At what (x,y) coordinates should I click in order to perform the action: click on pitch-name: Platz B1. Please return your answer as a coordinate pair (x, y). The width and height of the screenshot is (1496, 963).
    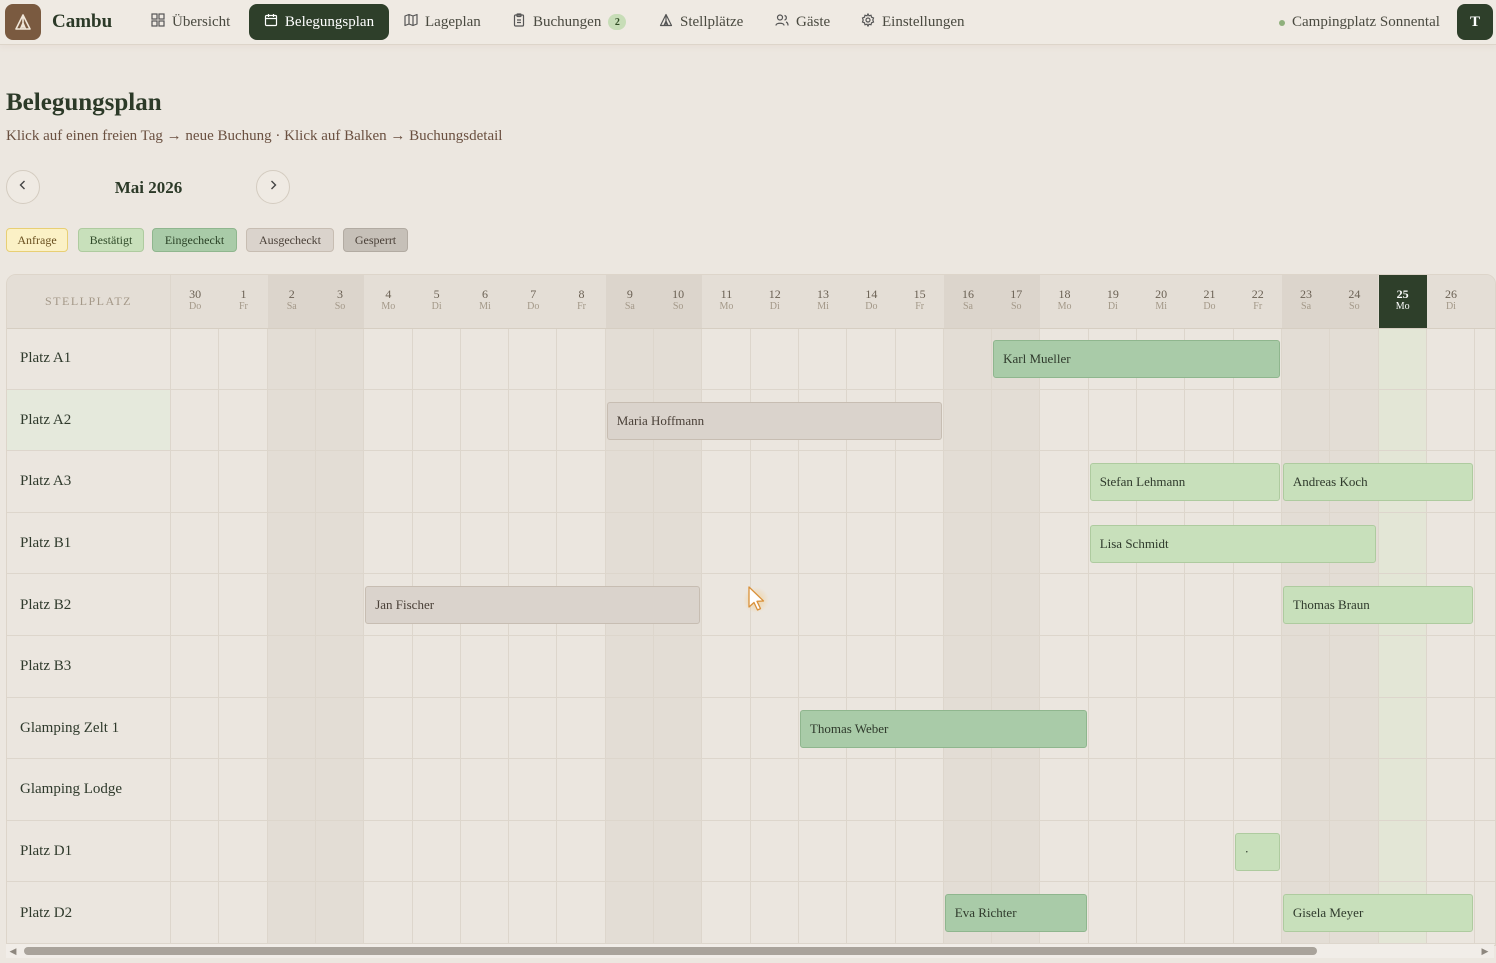
    Looking at the image, I should click on (89, 543).